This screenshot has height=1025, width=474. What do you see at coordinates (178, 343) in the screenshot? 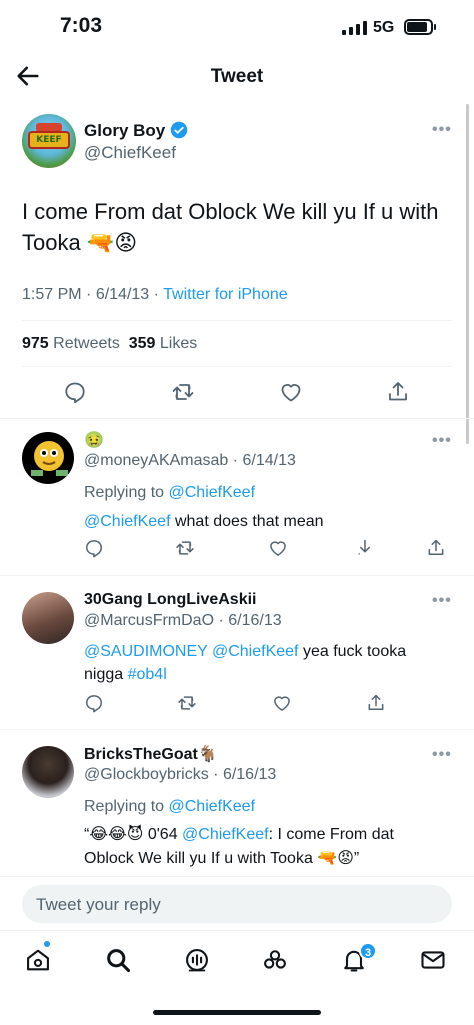
I see `likes-label: Likes` at bounding box center [178, 343].